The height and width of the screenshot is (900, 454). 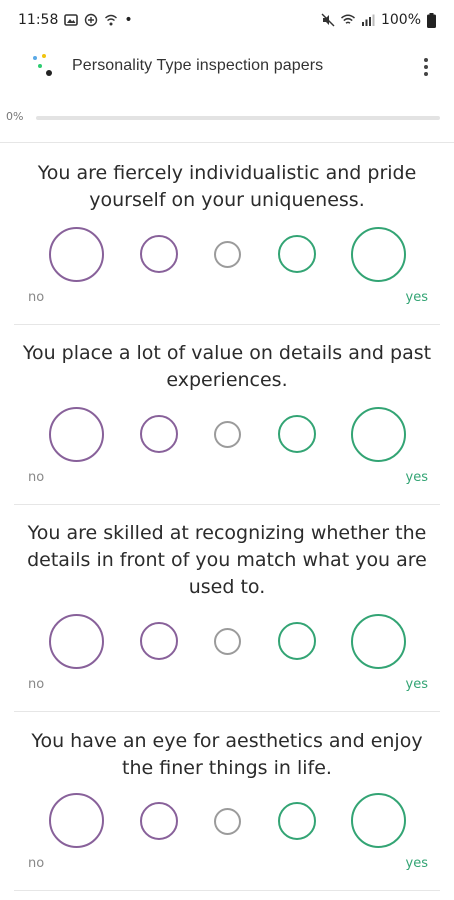 What do you see at coordinates (42, 65) in the screenshot?
I see `app-logo-icon` at bounding box center [42, 65].